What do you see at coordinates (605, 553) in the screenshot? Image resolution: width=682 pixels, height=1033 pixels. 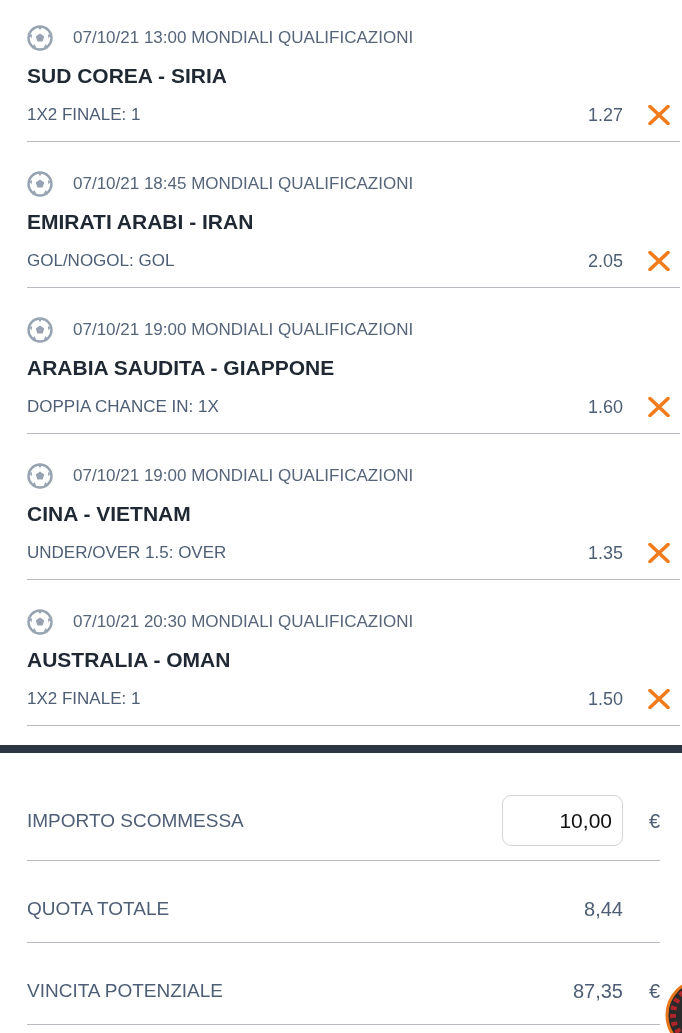 I see `bet-odds: 1.35` at bounding box center [605, 553].